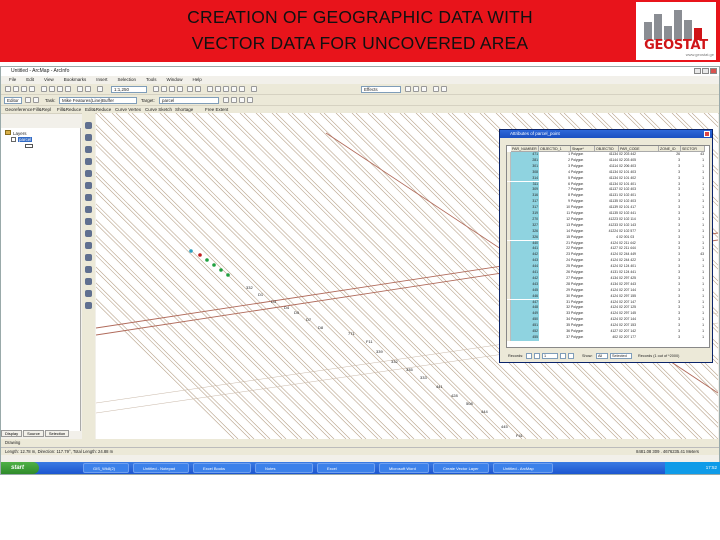 This screenshot has width=720, height=540. I want to click on tab-selection: Selection, so click(57, 433).